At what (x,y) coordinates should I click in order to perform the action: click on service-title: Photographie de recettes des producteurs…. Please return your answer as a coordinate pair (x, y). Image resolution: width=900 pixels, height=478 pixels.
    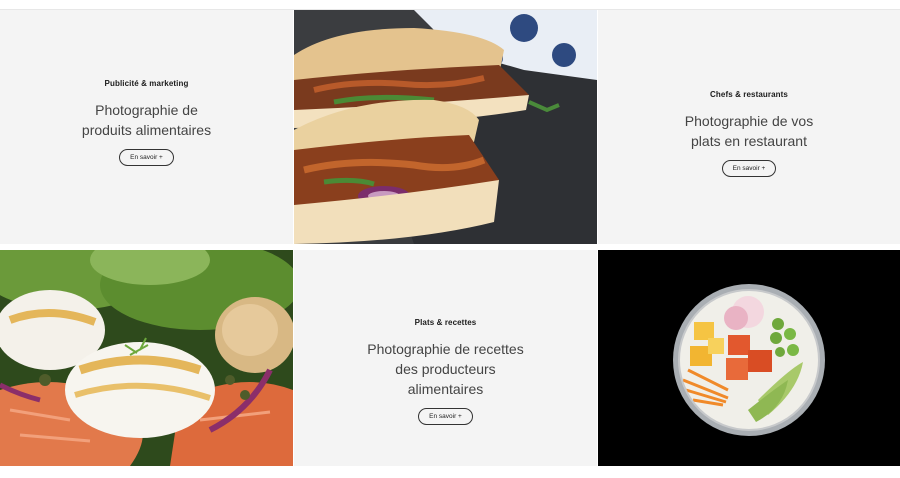
    Looking at the image, I should click on (445, 369).